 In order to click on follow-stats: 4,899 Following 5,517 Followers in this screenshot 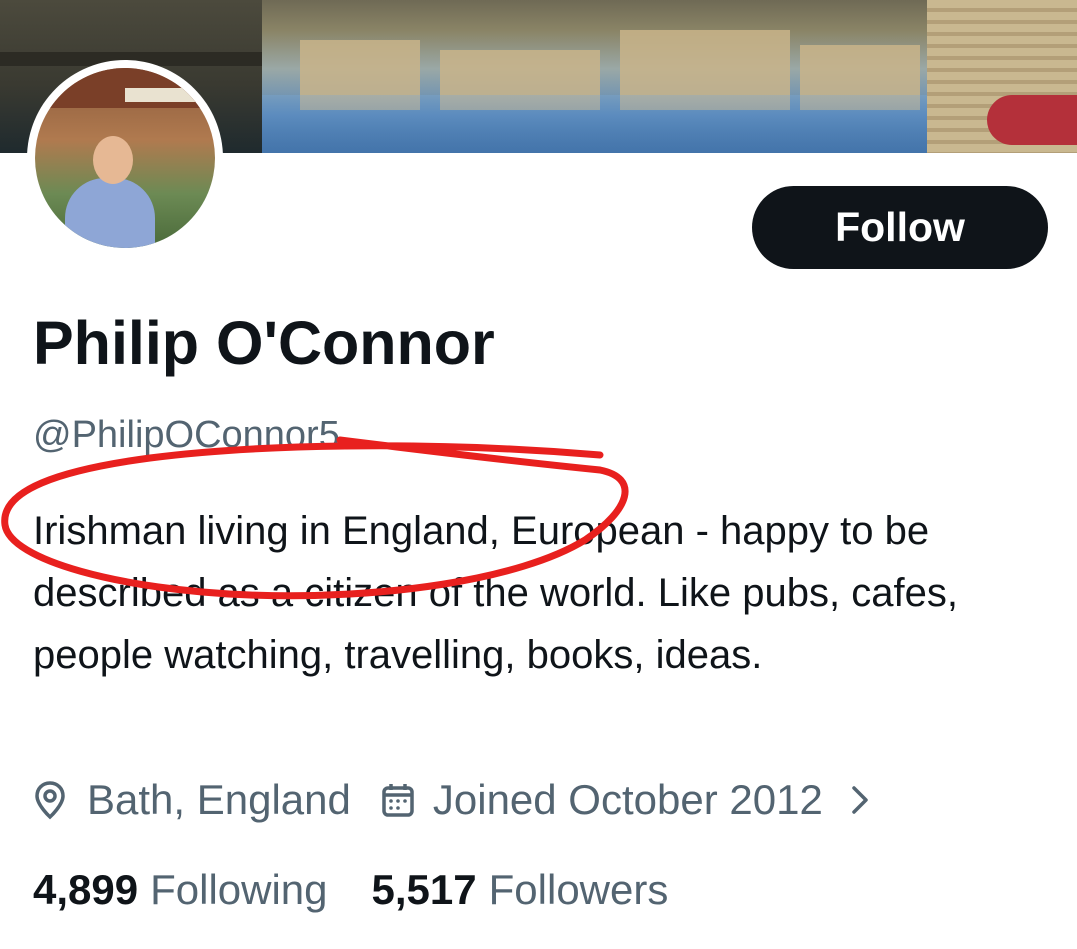, I will do `click(350, 890)`.